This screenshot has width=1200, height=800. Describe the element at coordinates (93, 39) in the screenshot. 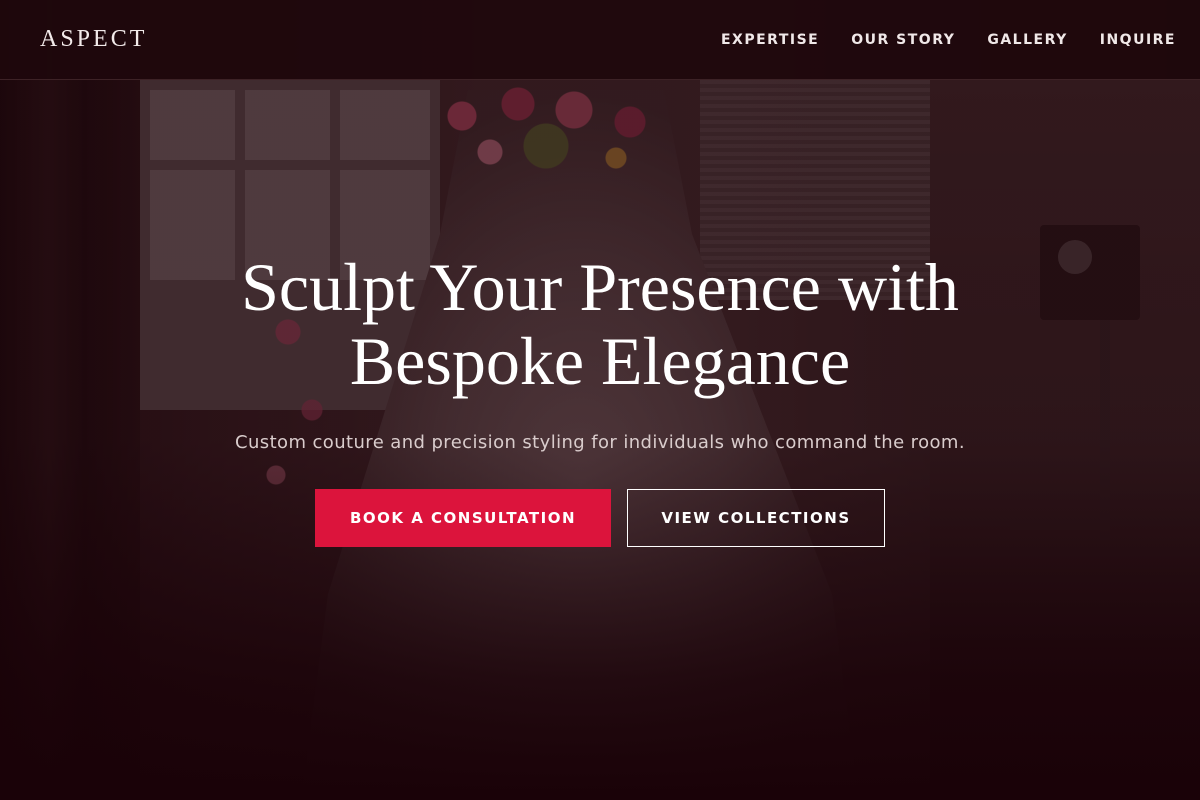

I see `brand-logo: ASPECT` at that location.